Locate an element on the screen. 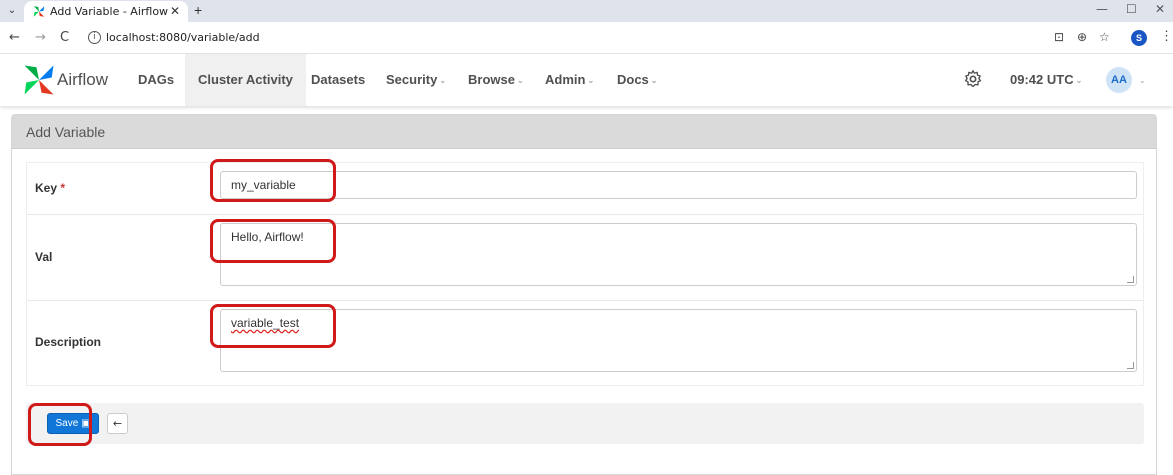 This screenshot has width=1173, height=475. maximize-window-button: ☐ is located at coordinates (1131, 9).